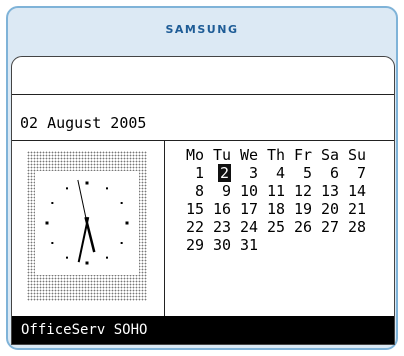 This screenshot has width=404, height=356. Describe the element at coordinates (194, 155) in the screenshot. I see `weekday-label: Mo` at that location.